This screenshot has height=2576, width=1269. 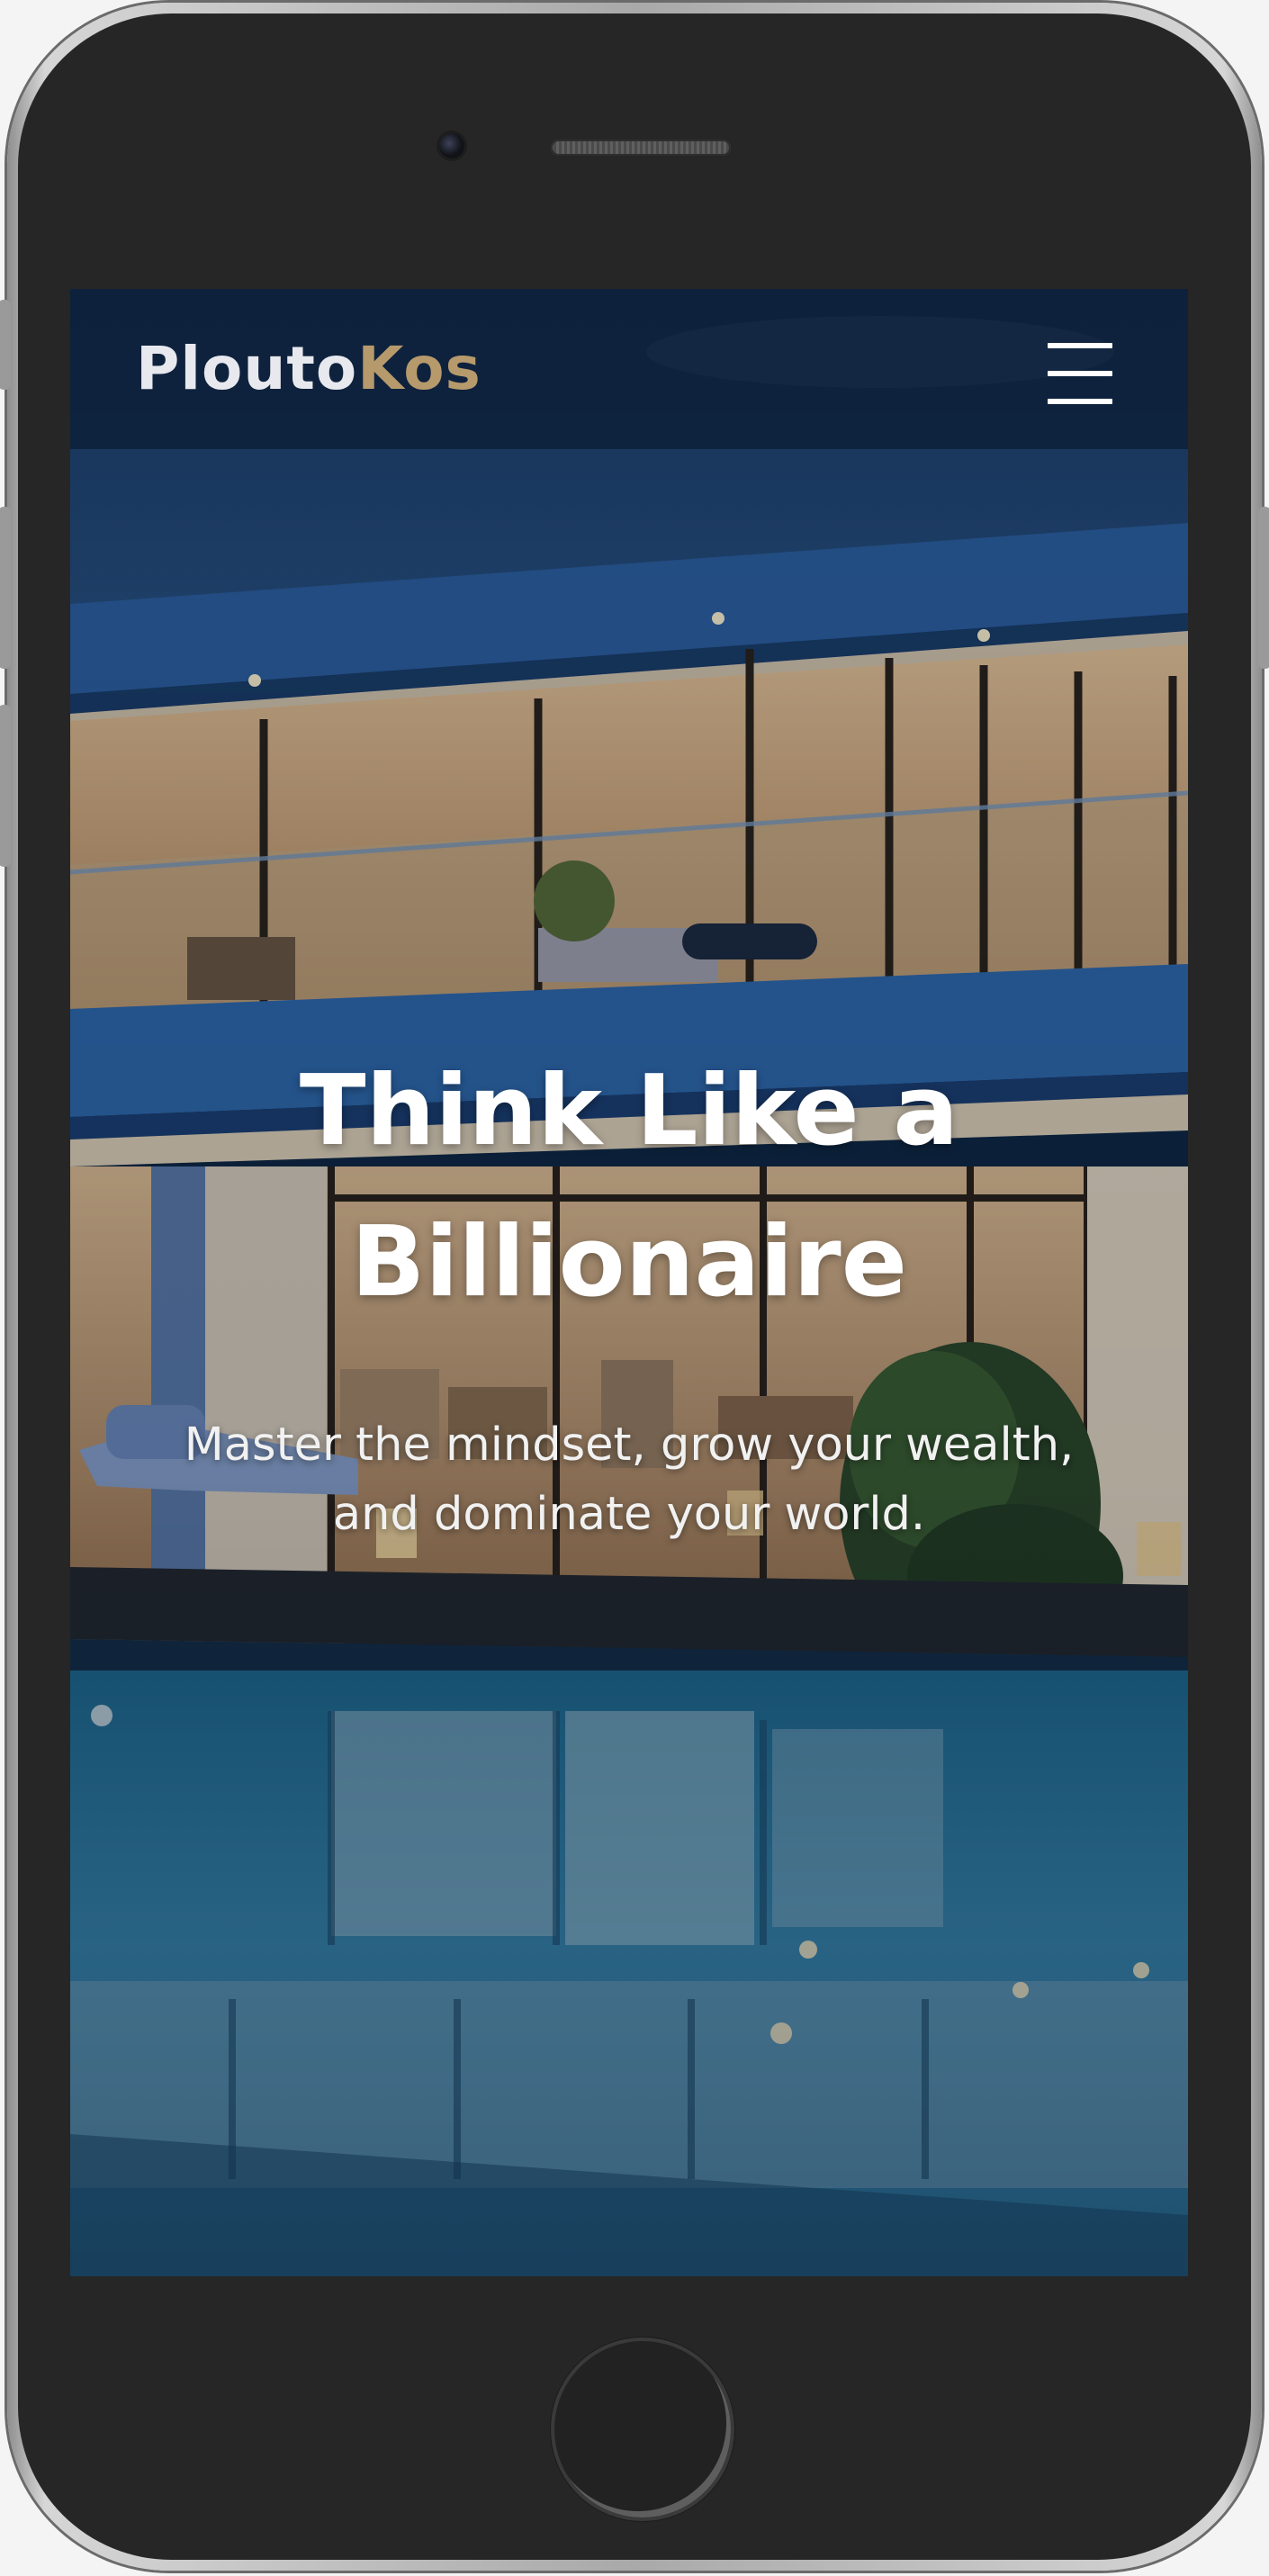 I want to click on earpiece-speaker, so click(x=641, y=148).